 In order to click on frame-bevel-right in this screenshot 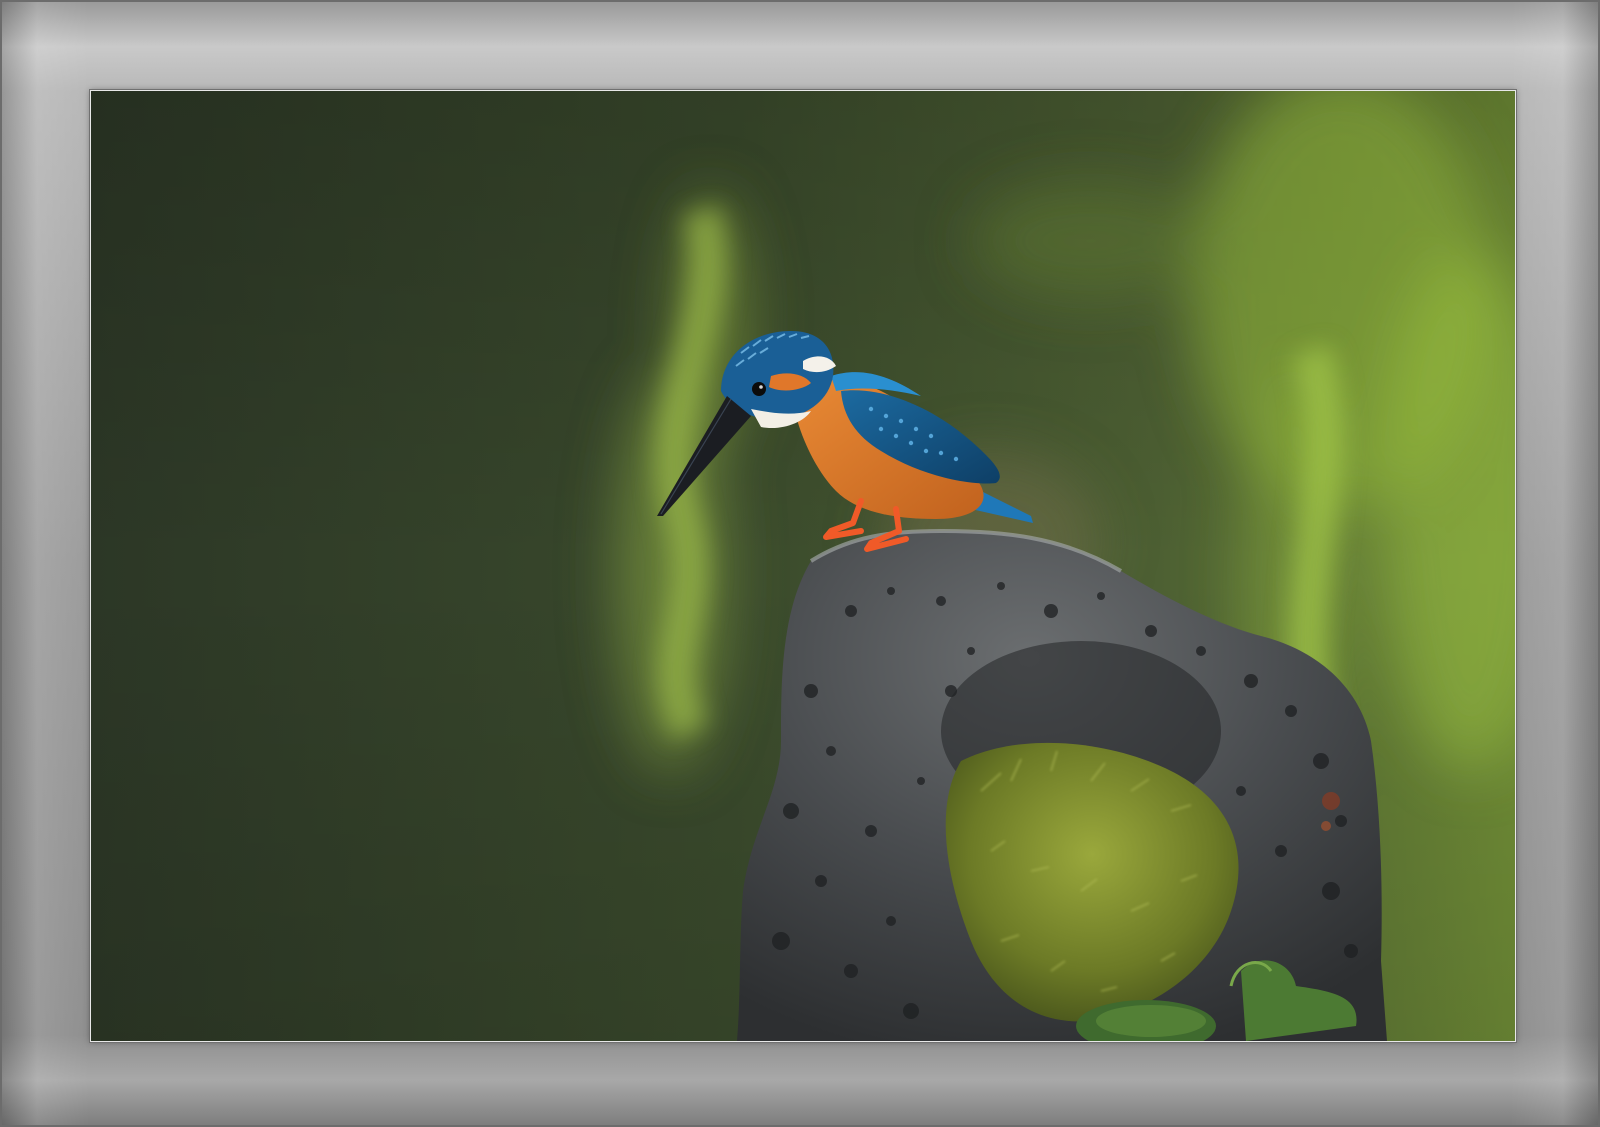, I will do `click(1554, 563)`.